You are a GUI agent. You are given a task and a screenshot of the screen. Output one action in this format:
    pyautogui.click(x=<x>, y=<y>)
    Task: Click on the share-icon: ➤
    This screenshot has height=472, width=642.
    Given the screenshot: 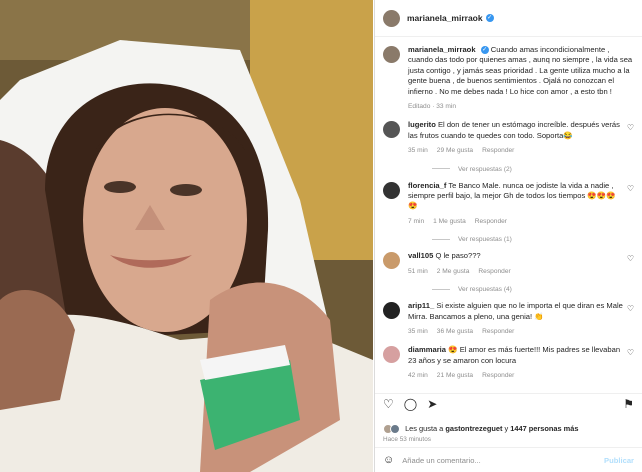 What is the action you would take?
    pyautogui.click(x=432, y=404)
    